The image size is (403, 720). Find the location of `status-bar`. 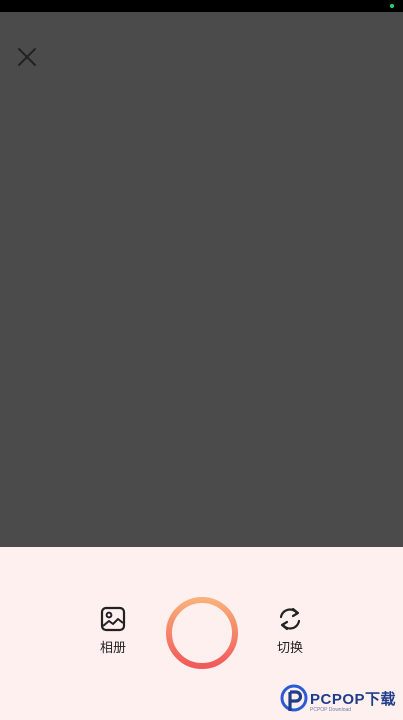

status-bar is located at coordinates (201, 6).